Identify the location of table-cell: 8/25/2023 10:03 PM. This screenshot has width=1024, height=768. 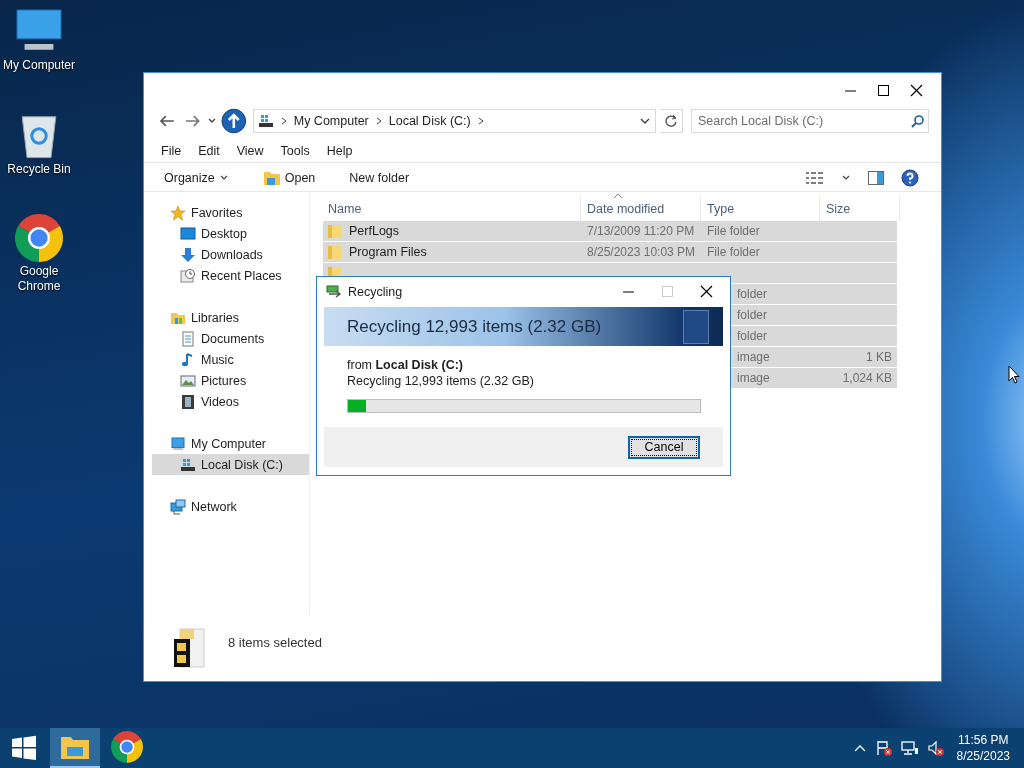
(641, 252).